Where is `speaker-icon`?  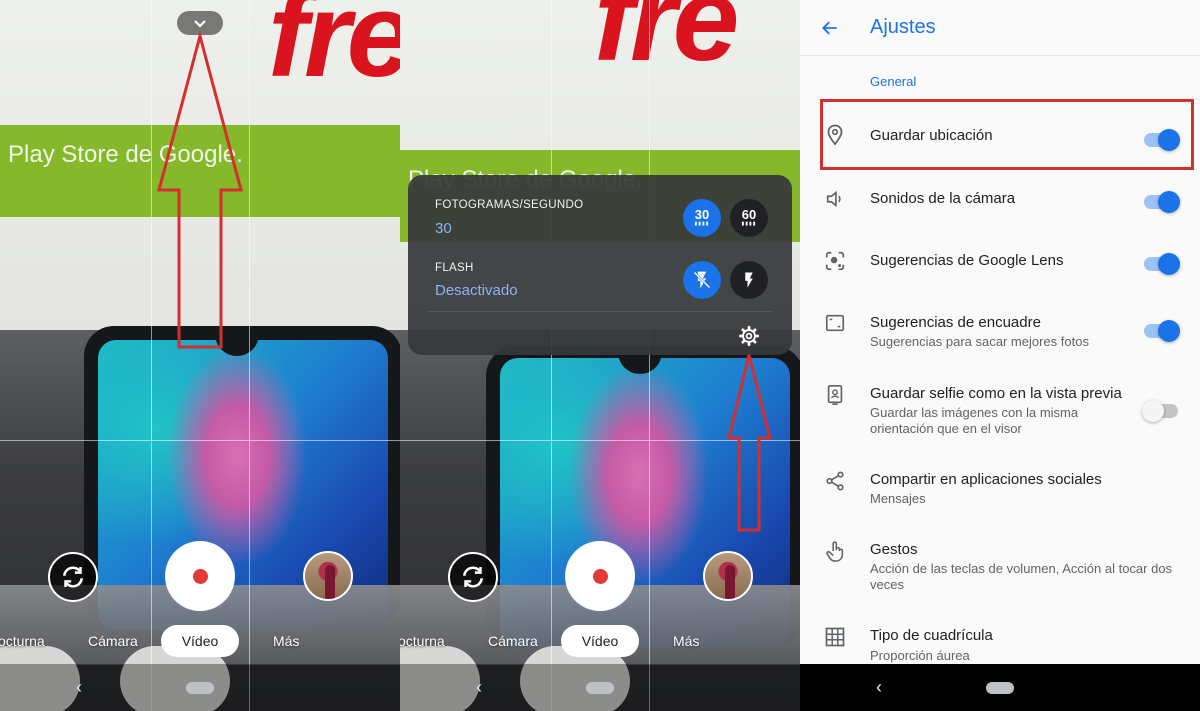 speaker-icon is located at coordinates (835, 199).